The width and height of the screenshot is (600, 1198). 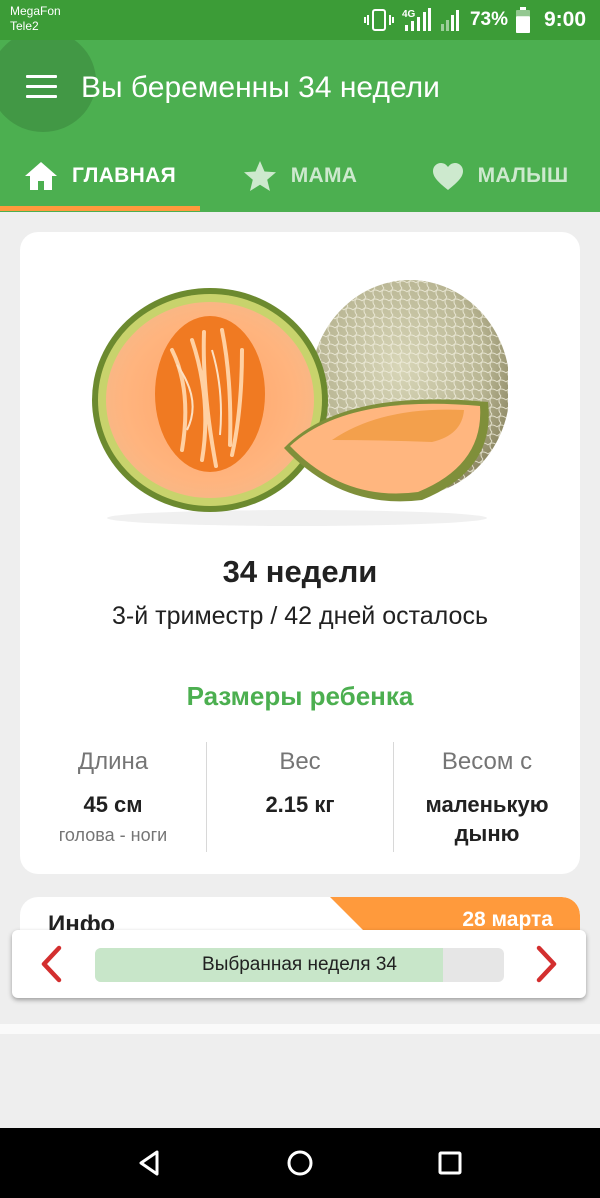 I want to click on stat-weight: Вес 2.15 кг, so click(x=299, y=797).